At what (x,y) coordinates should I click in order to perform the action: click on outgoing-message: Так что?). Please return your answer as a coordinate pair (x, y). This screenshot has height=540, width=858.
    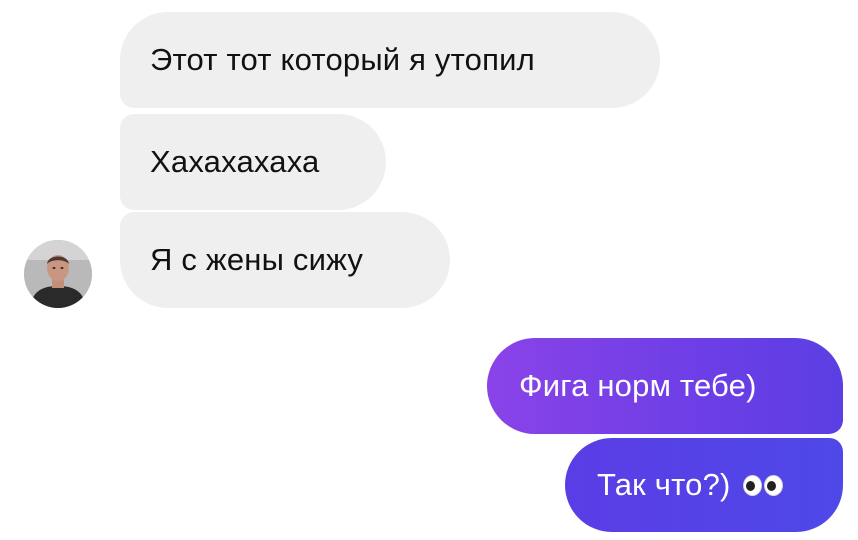
    Looking at the image, I should click on (704, 485).